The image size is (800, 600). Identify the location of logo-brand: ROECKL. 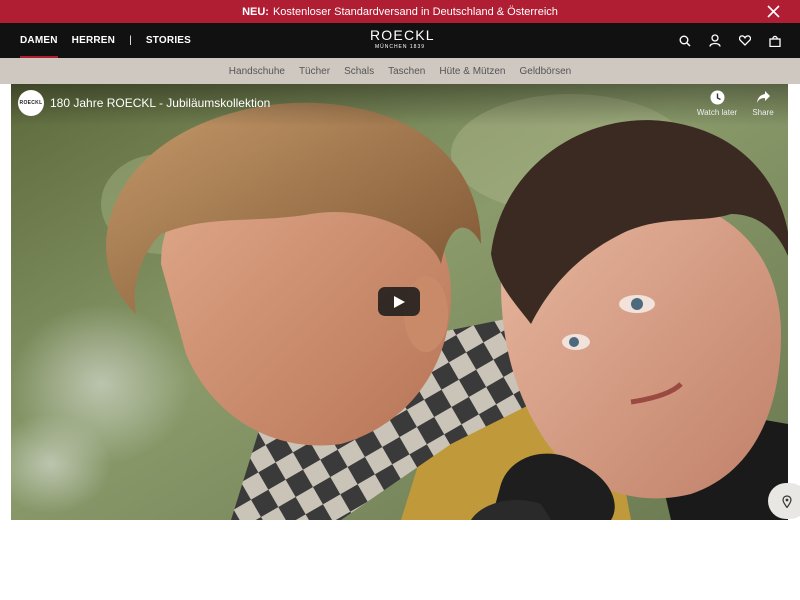
(402, 35).